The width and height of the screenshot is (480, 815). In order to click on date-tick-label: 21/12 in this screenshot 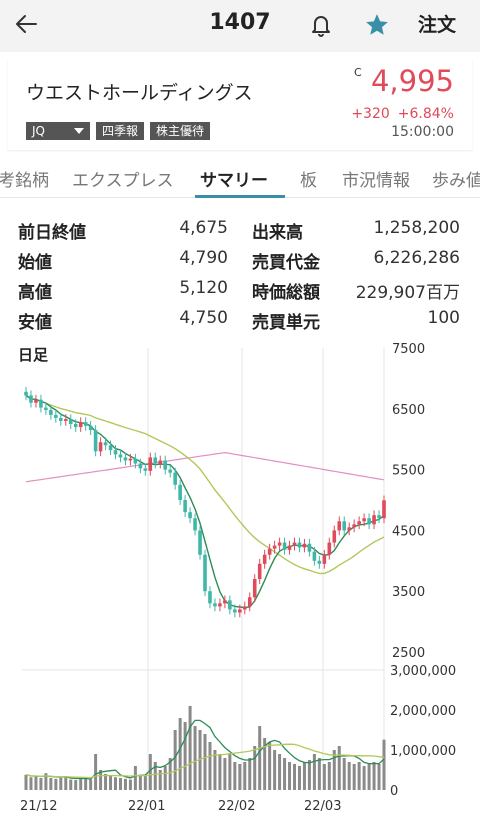, I will do `click(38, 806)`.